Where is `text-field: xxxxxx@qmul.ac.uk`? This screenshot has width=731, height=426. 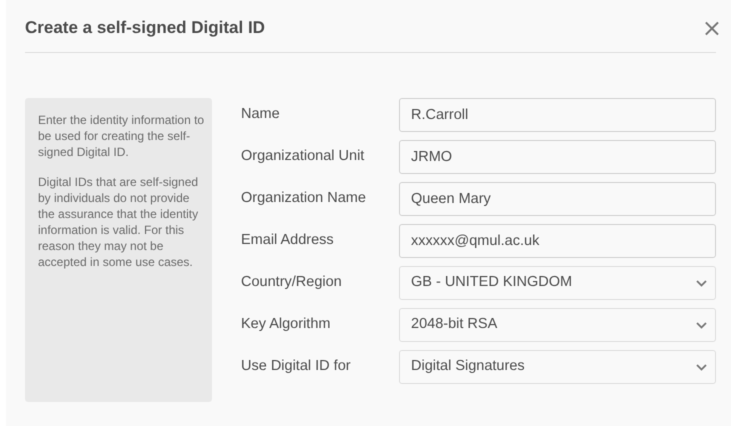
text-field: xxxxxx@qmul.ac.uk is located at coordinates (557, 241).